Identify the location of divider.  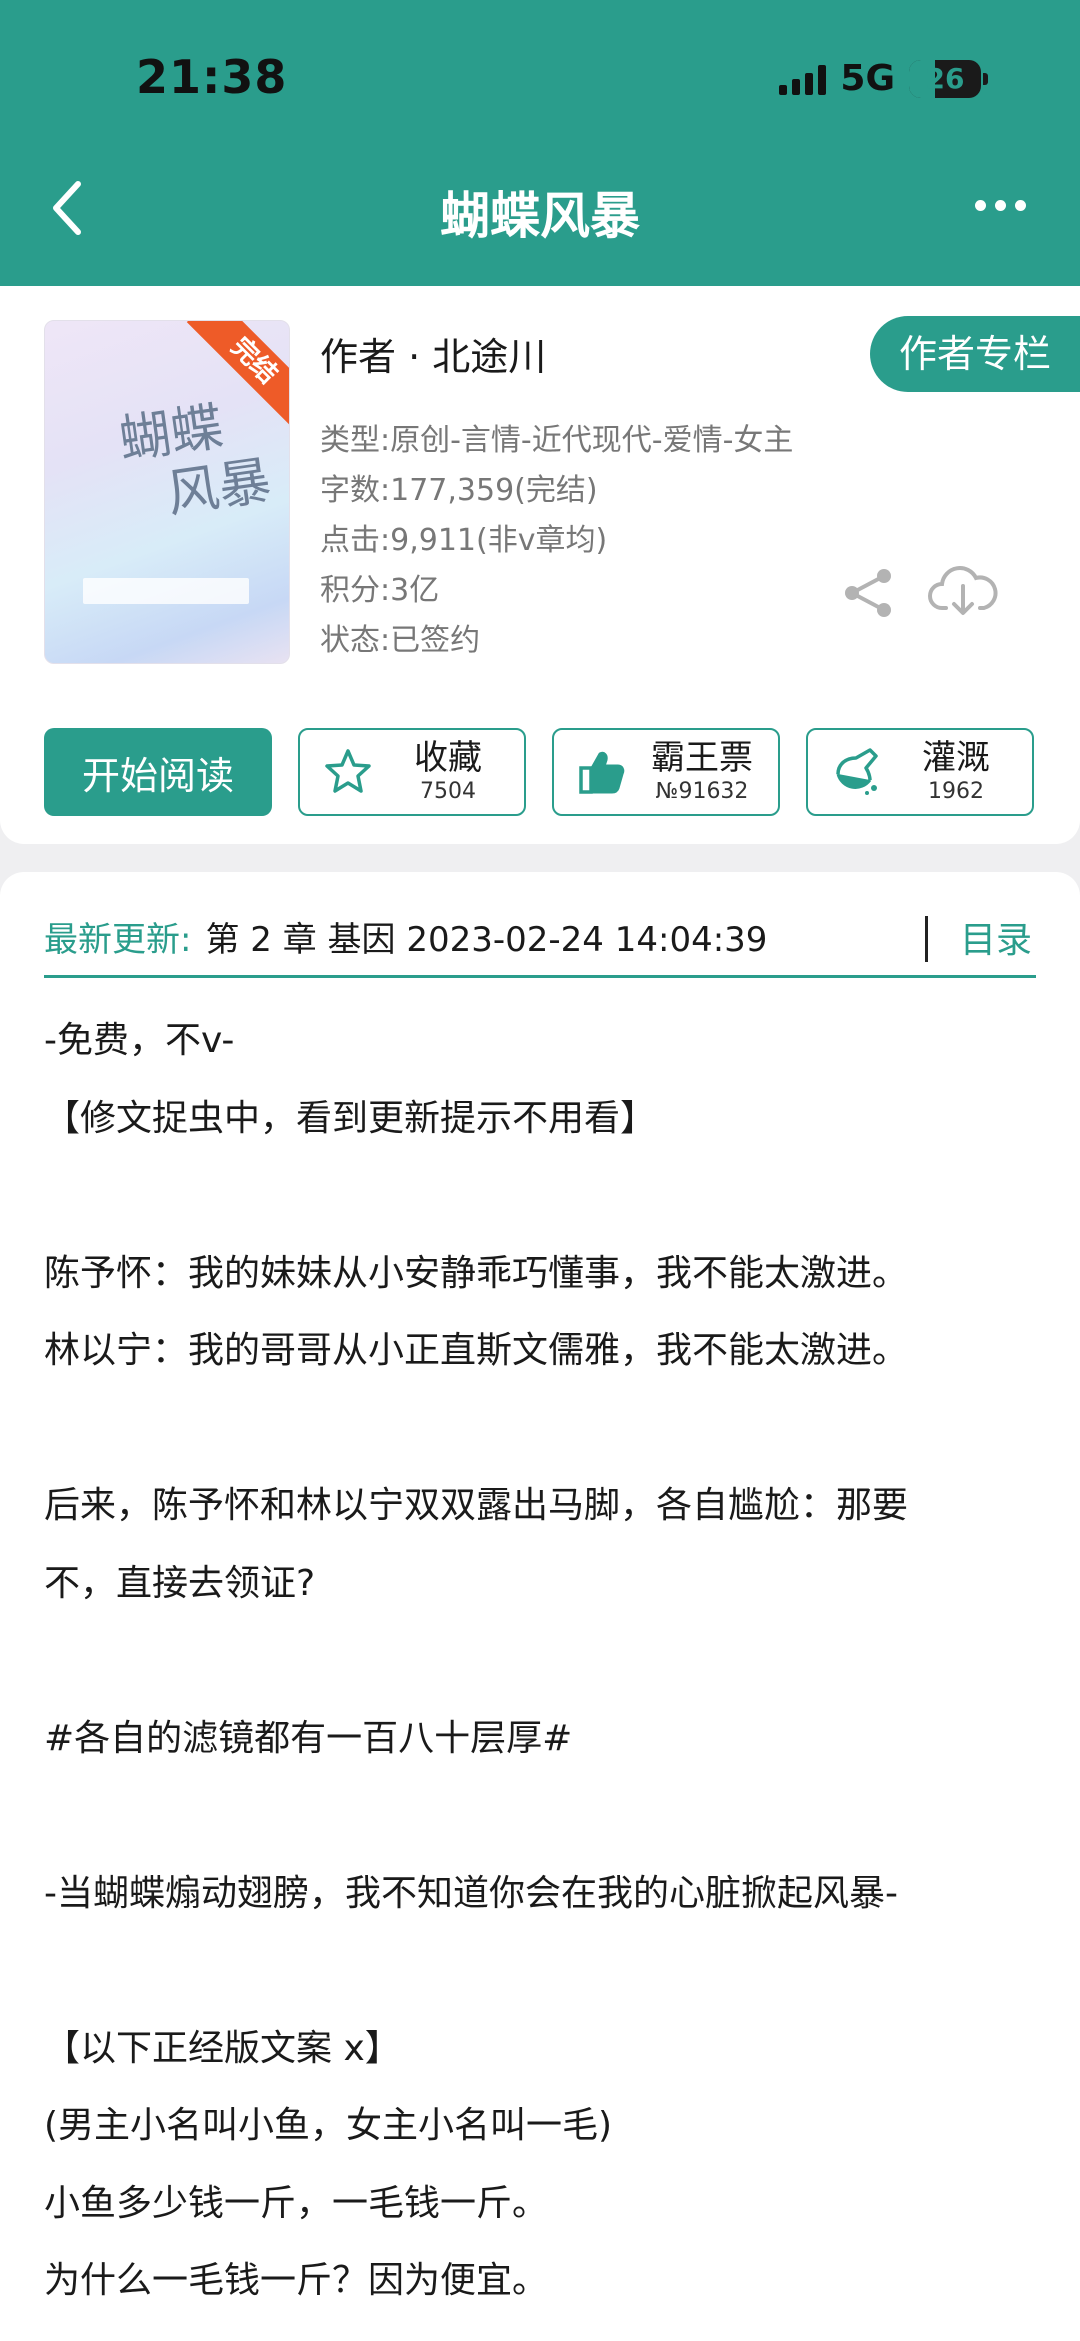
(926, 939).